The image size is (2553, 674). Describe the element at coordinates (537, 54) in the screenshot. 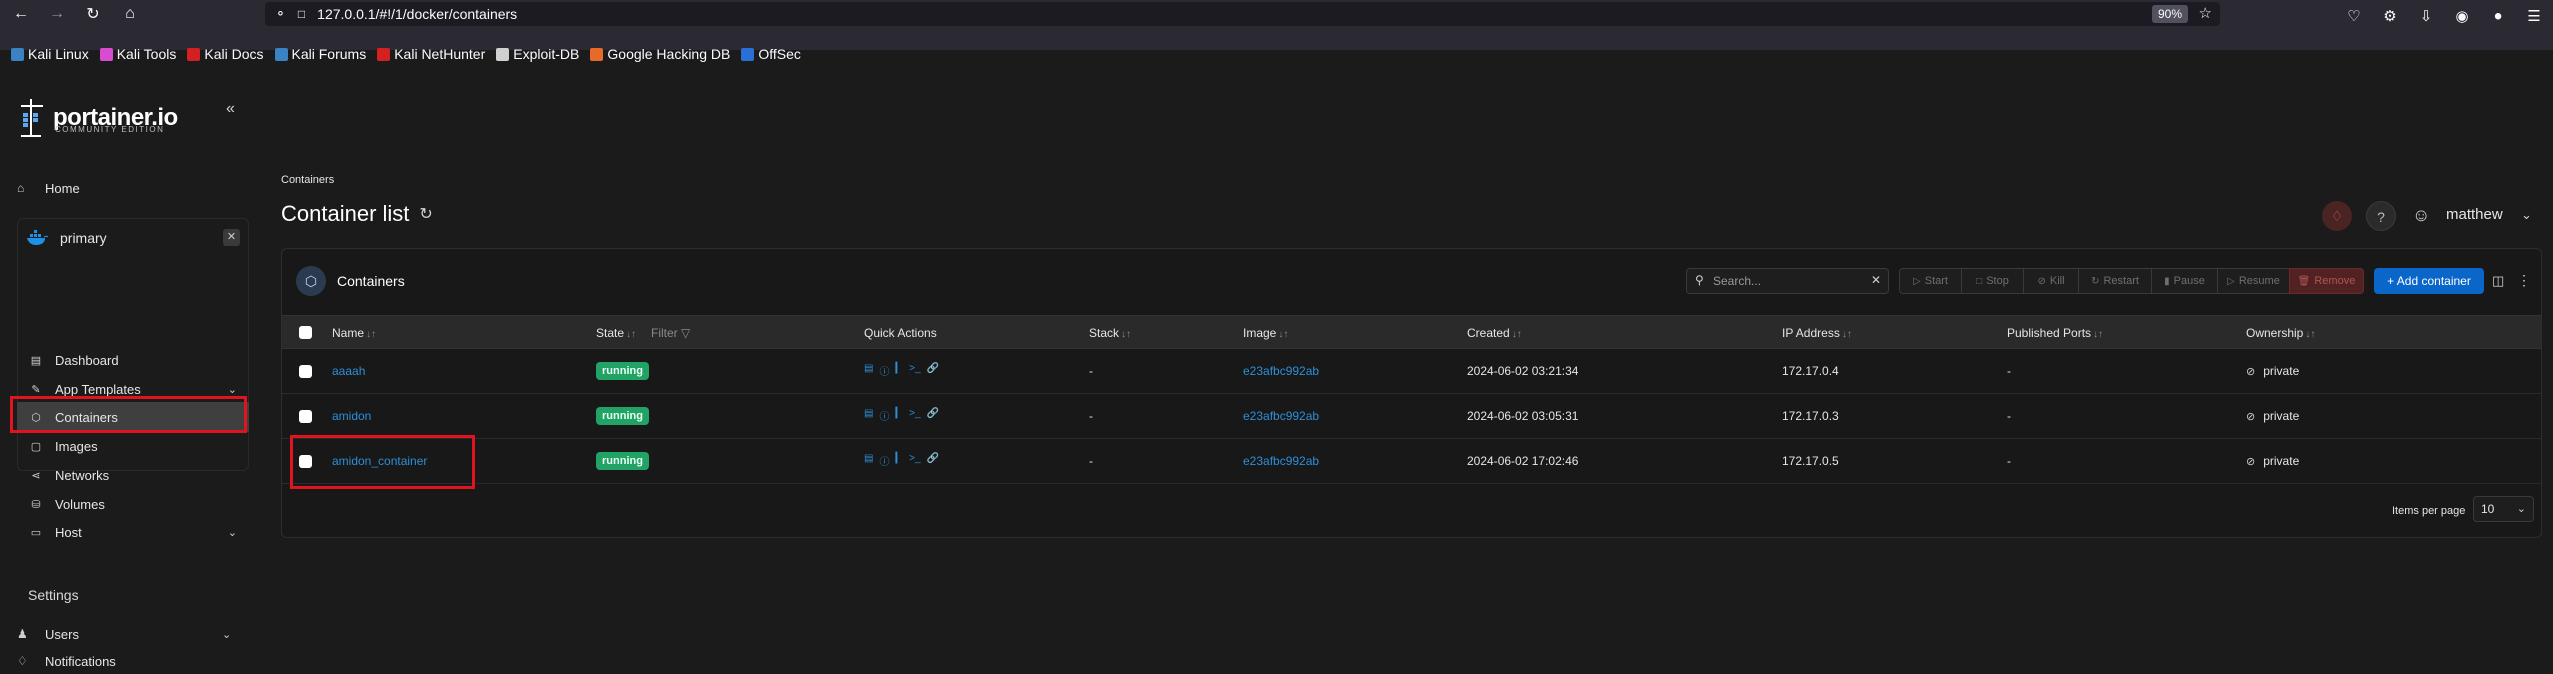

I see `bookmark-exploit-db: Exploit-DB` at that location.